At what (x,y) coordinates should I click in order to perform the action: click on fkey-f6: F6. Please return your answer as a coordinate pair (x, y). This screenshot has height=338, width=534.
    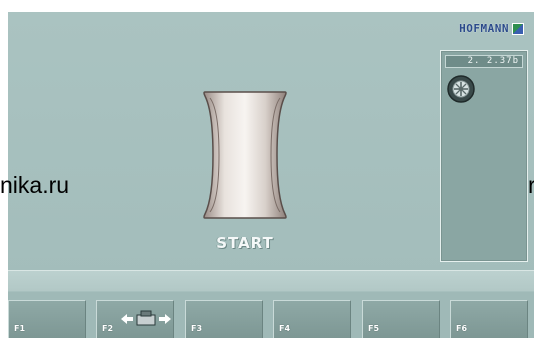
    Looking at the image, I should click on (489, 319).